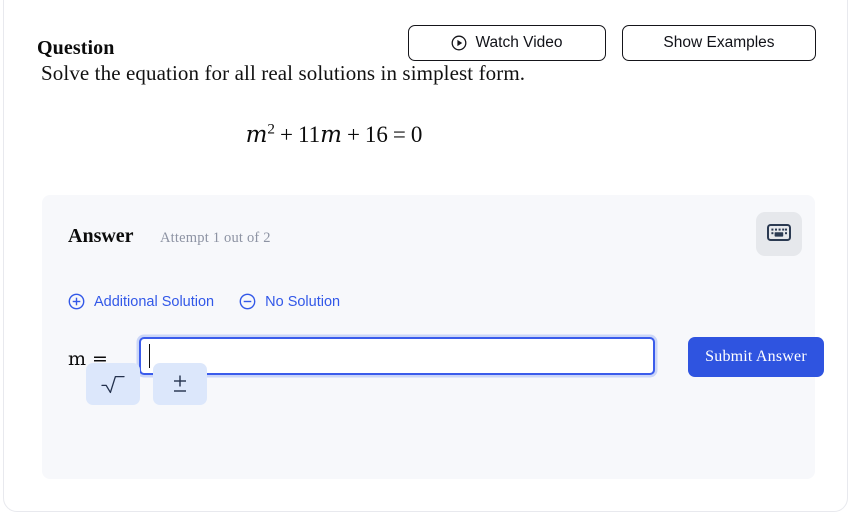 This screenshot has width=849, height=520. Describe the element at coordinates (303, 301) in the screenshot. I see `no-solution-label: No Solution` at that location.